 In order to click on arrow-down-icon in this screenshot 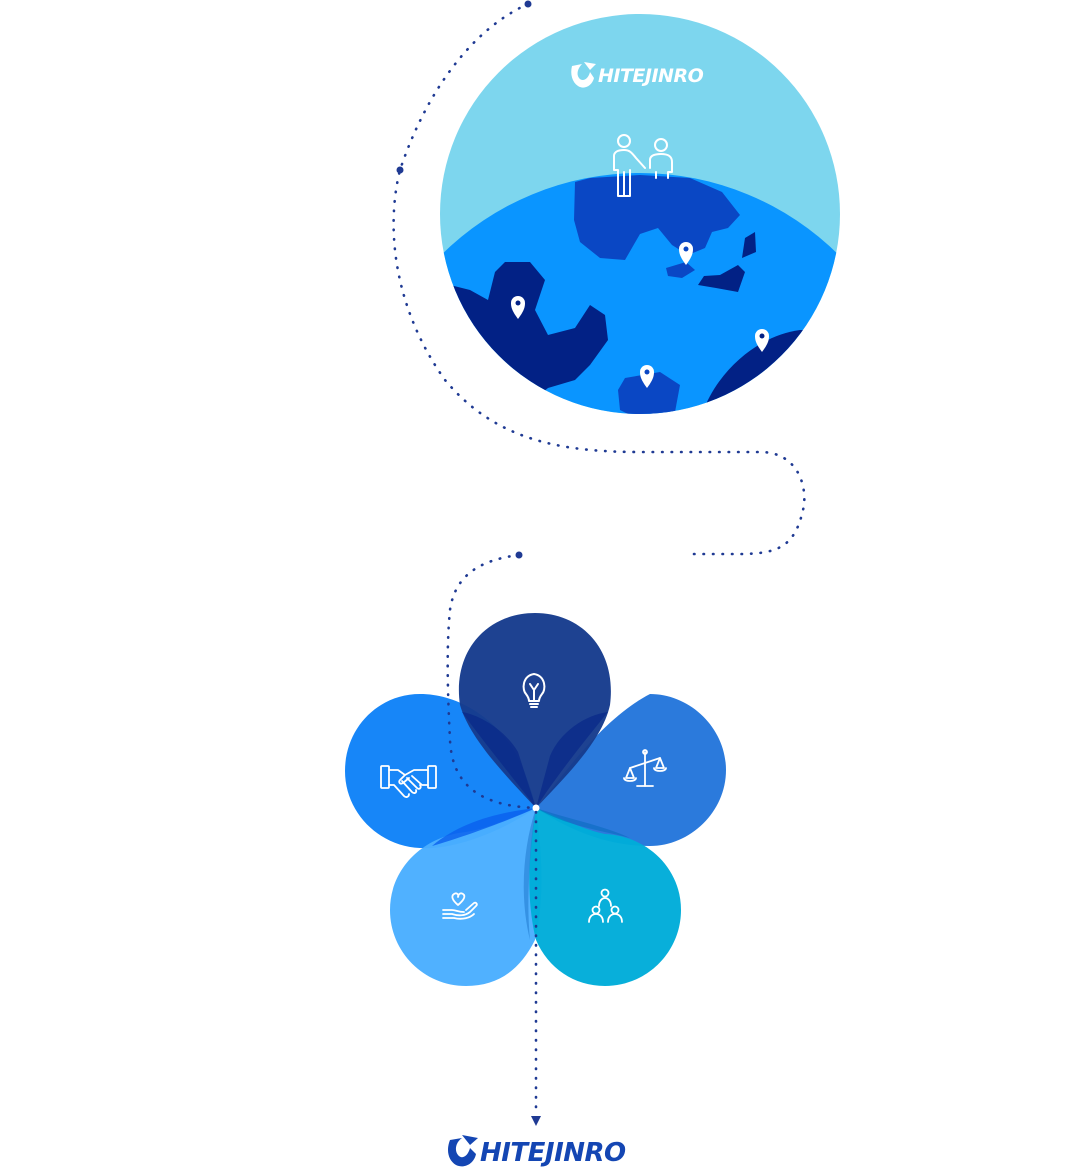, I will do `click(536, 1121)`.